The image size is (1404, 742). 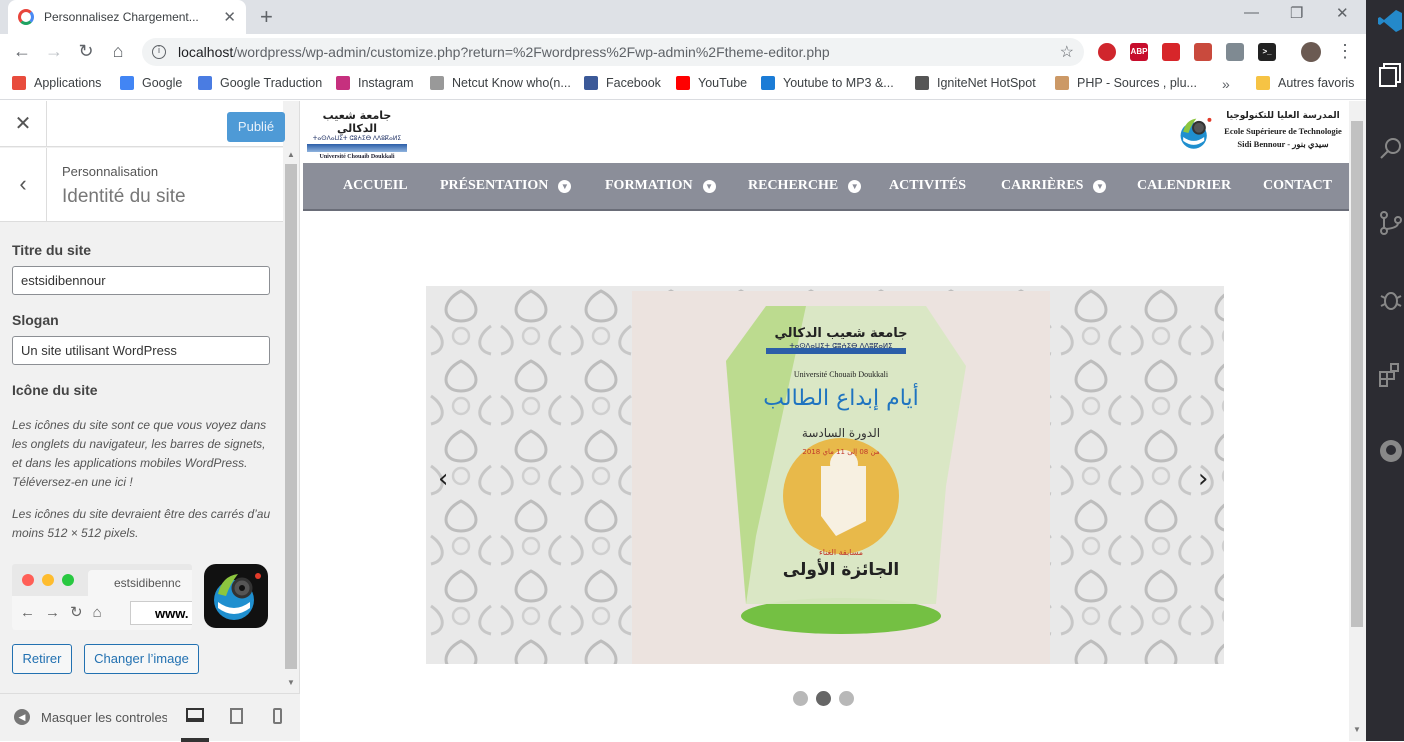 I want to click on nav-item: CONTACT, so click(x=1297, y=186).